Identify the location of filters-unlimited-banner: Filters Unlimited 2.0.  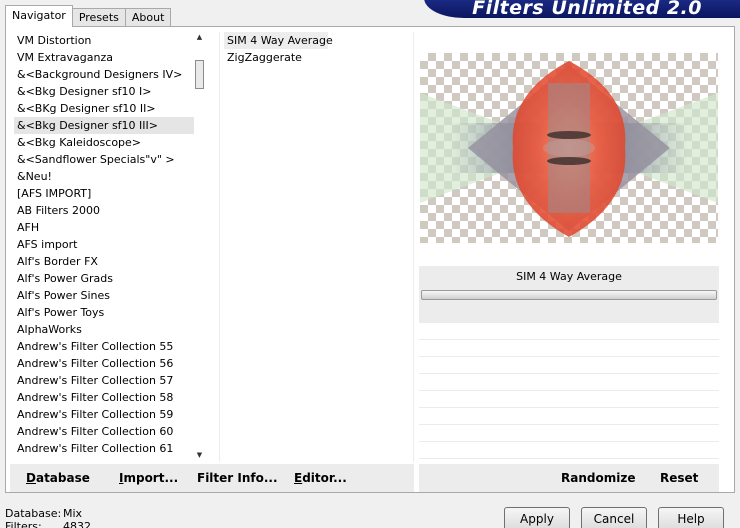
(582, 9).